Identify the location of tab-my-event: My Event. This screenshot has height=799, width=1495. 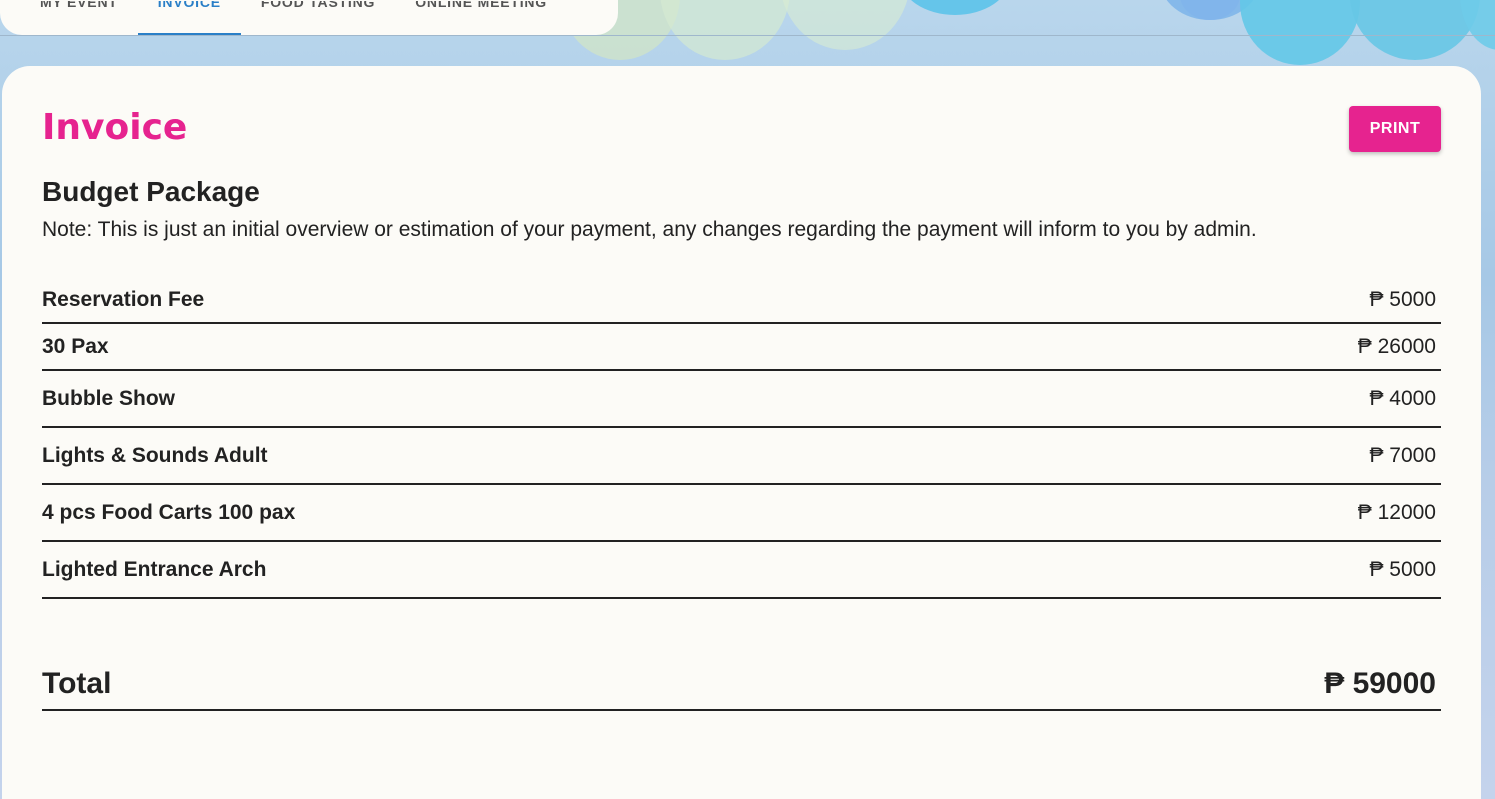
(79, 18).